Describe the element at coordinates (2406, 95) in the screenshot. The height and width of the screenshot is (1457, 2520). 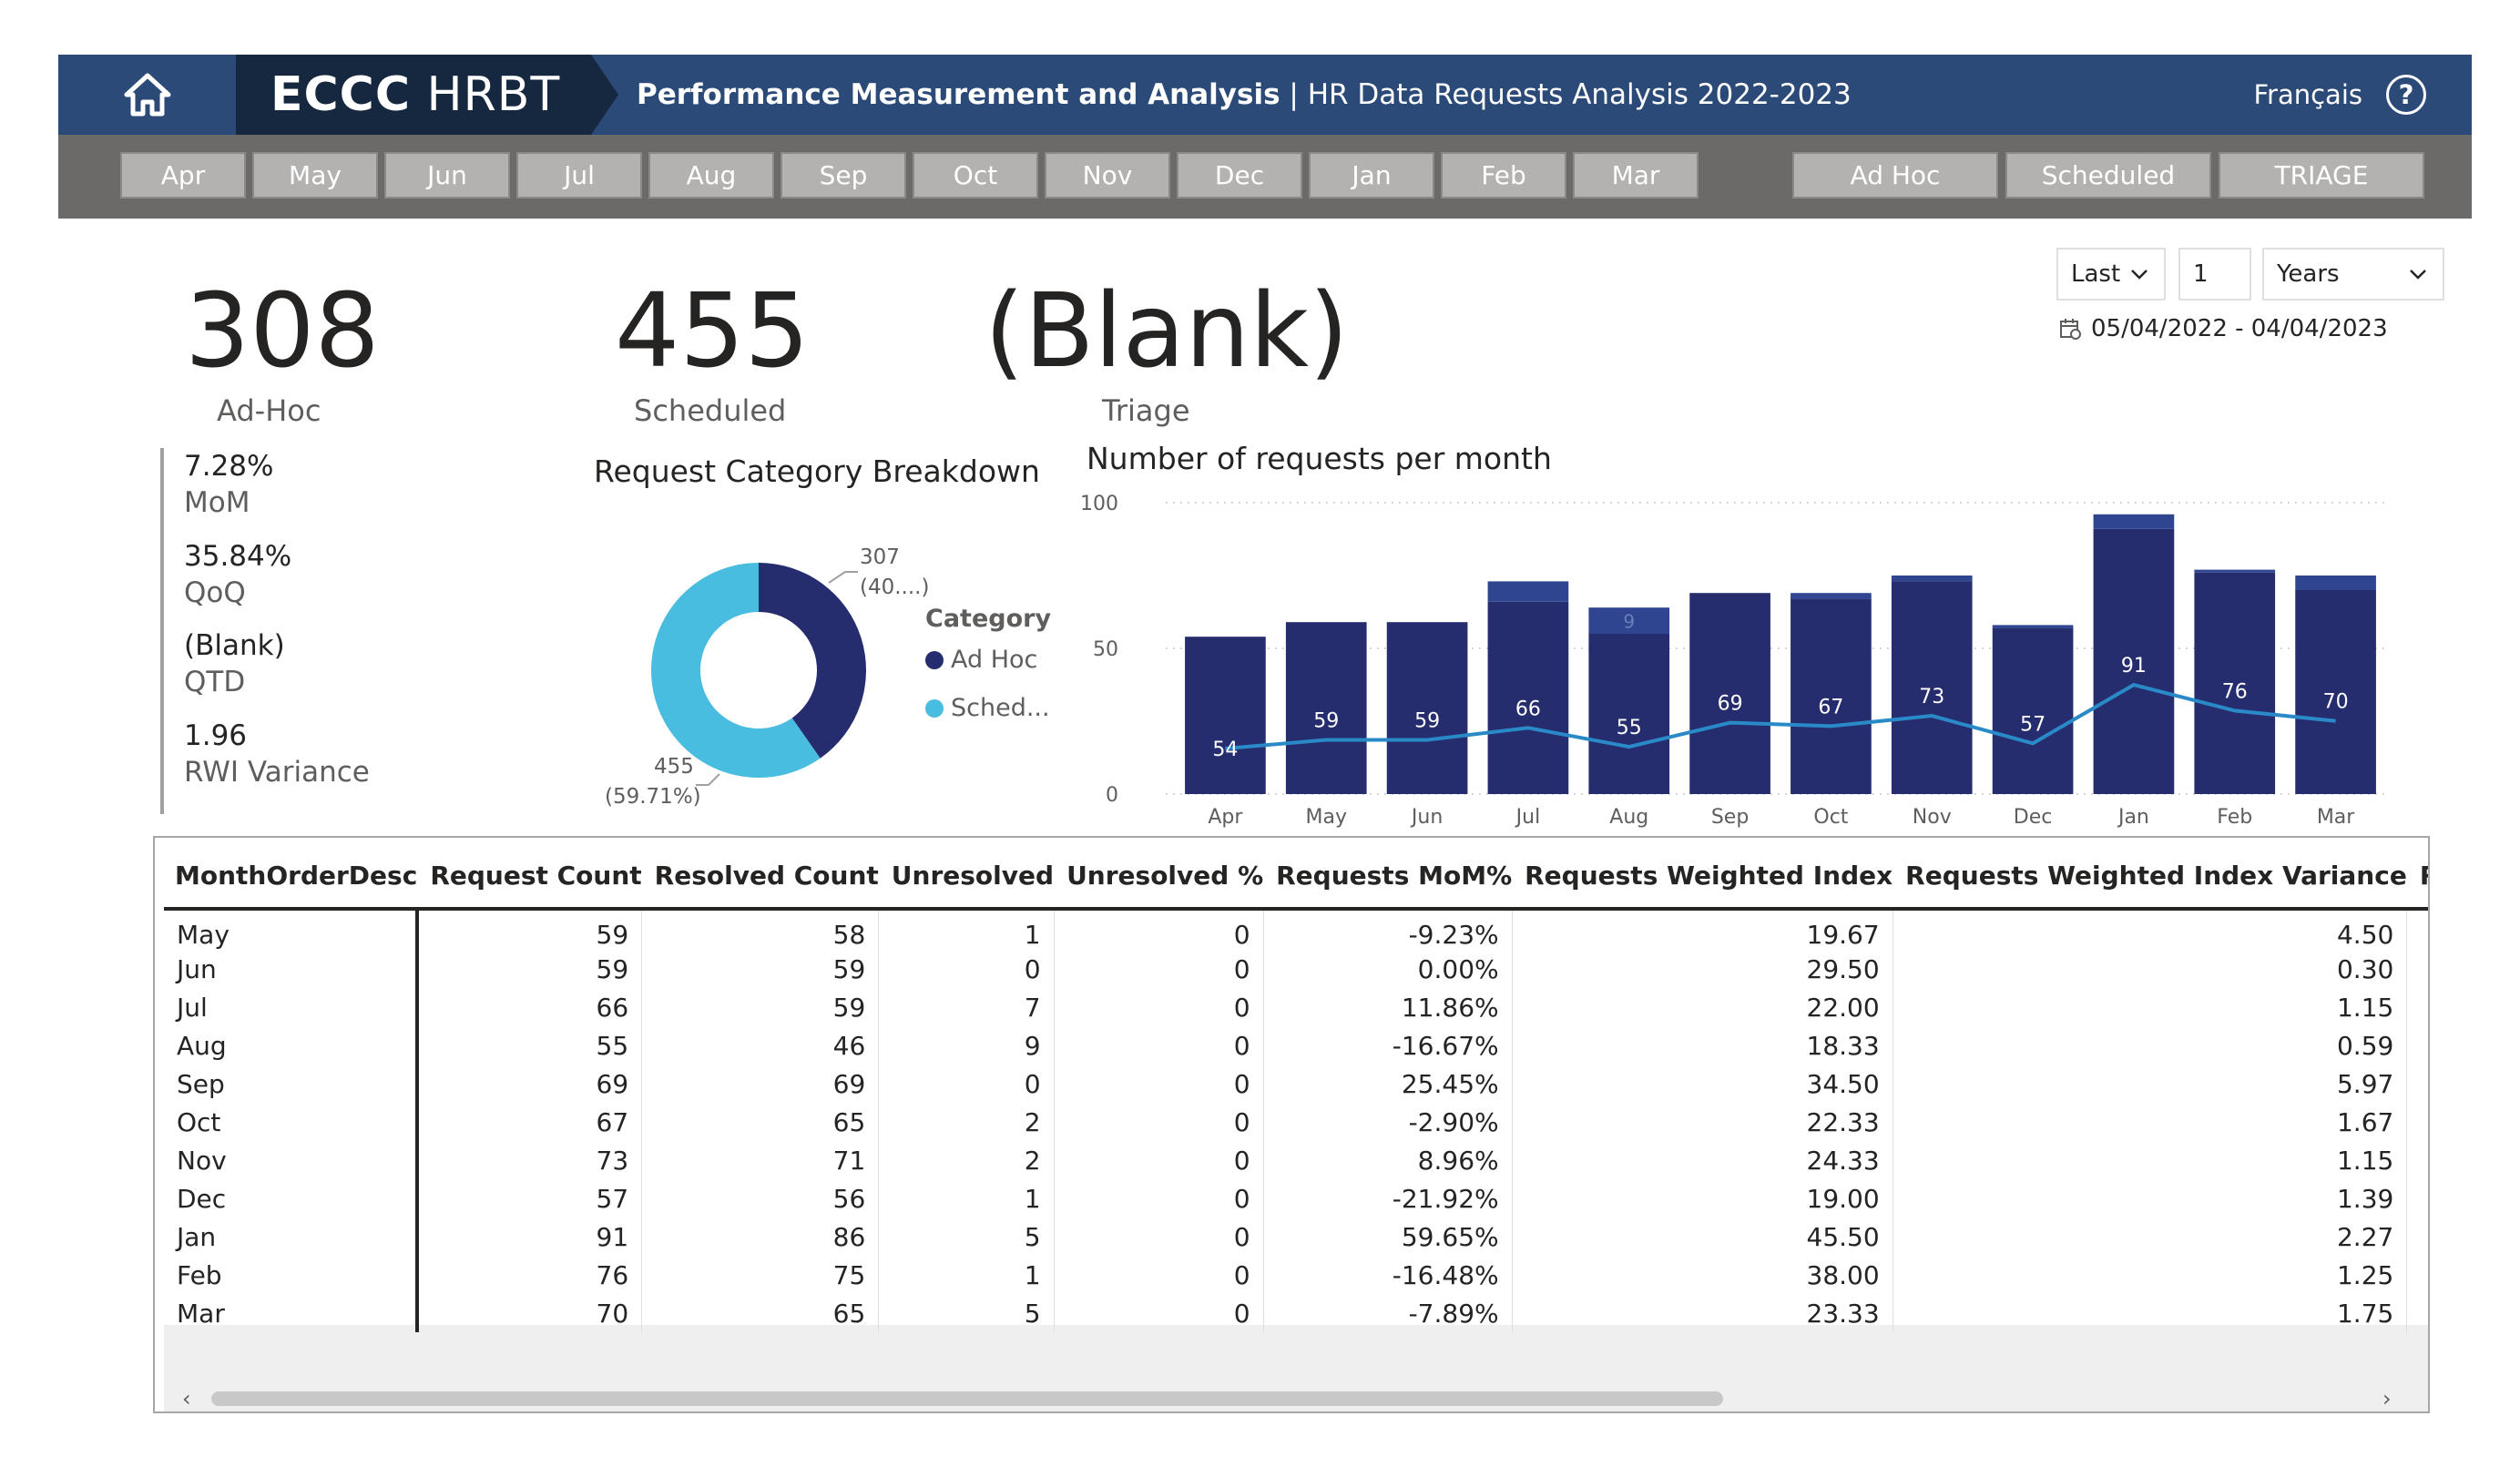
I see `help-icon: ?` at that location.